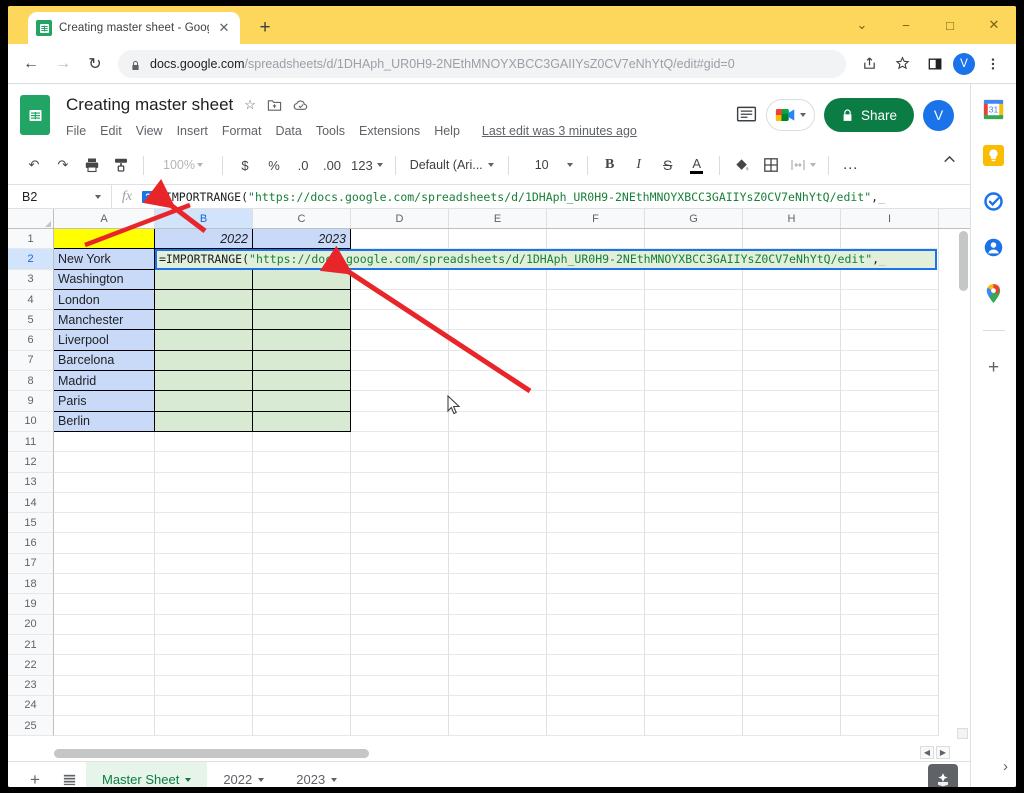  Describe the element at coordinates (694, 482) in the screenshot. I see `cell-g13` at that location.